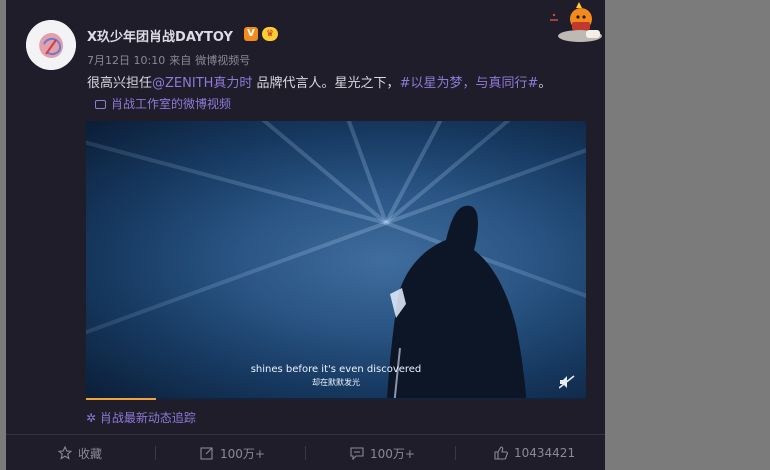 This screenshot has height=470, width=770. I want to click on repost-icon, so click(206, 453).